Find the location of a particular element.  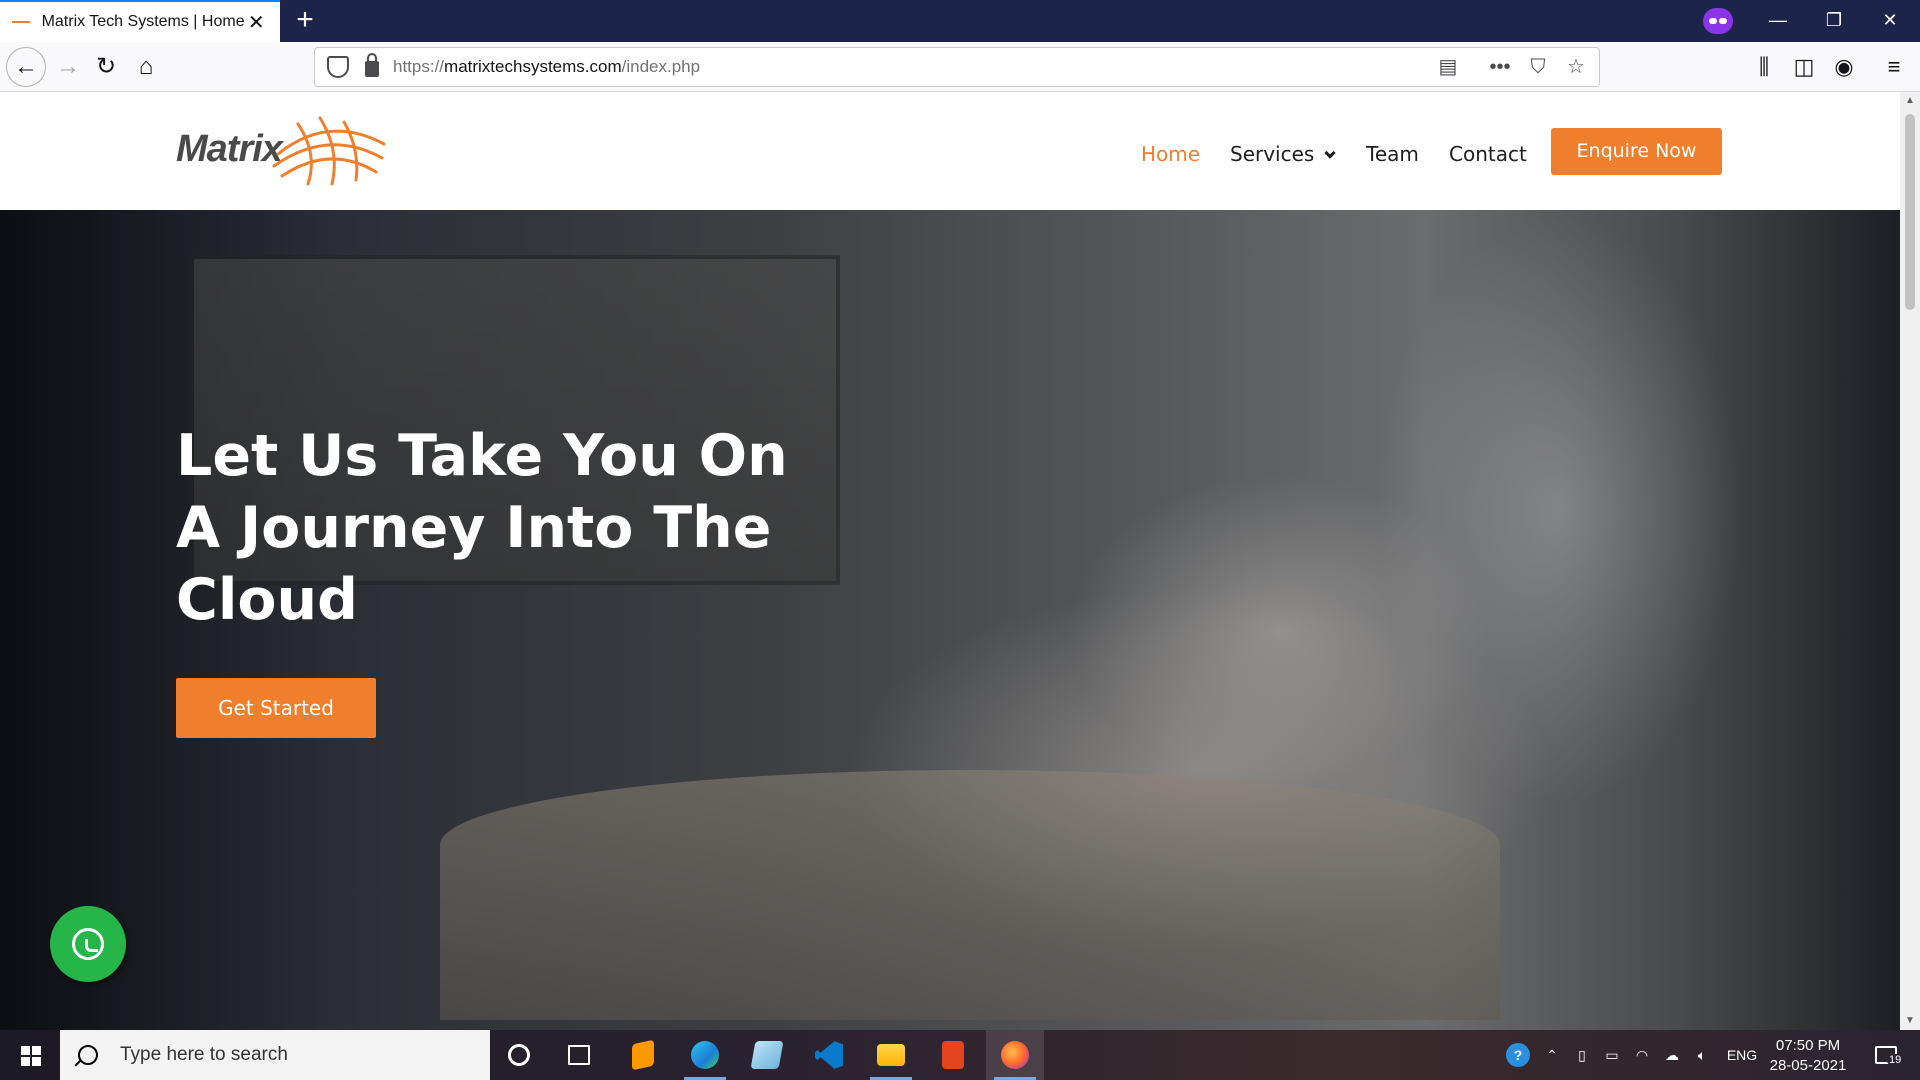

volume-icon: 🔈︎ is located at coordinates (1702, 1055).